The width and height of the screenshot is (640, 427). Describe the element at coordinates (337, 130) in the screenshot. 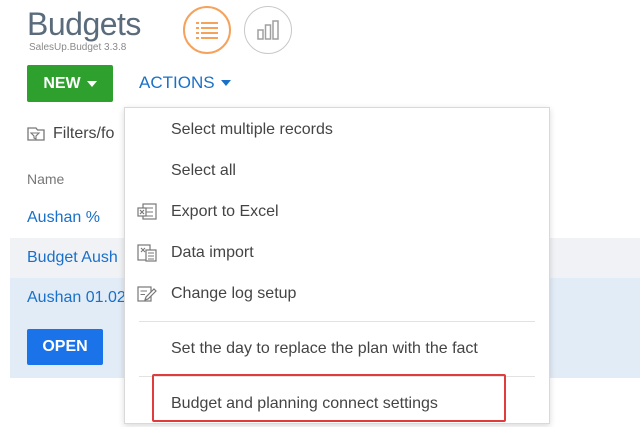

I see `menu-item-select-multiple: Select multiple records` at that location.